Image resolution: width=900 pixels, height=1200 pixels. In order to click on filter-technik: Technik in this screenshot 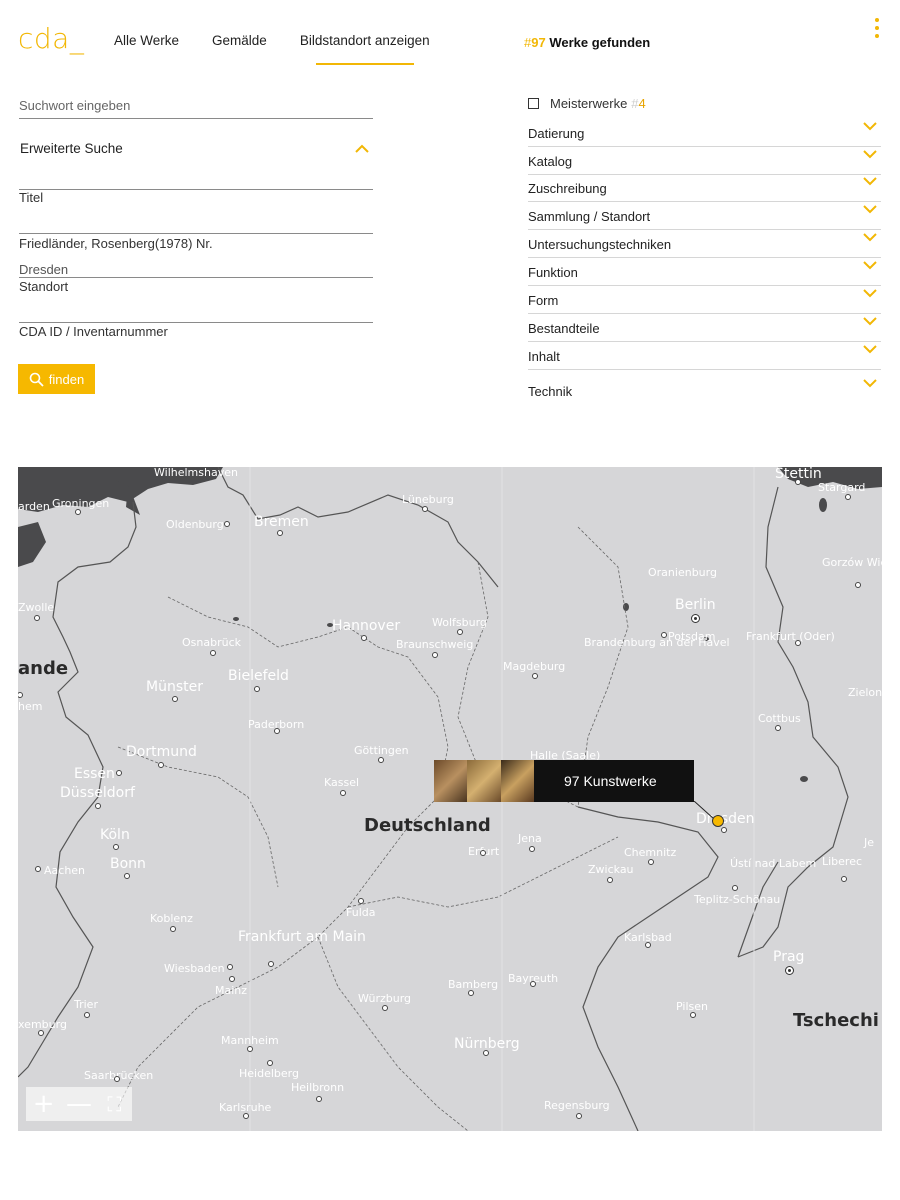, I will do `click(704, 390)`.